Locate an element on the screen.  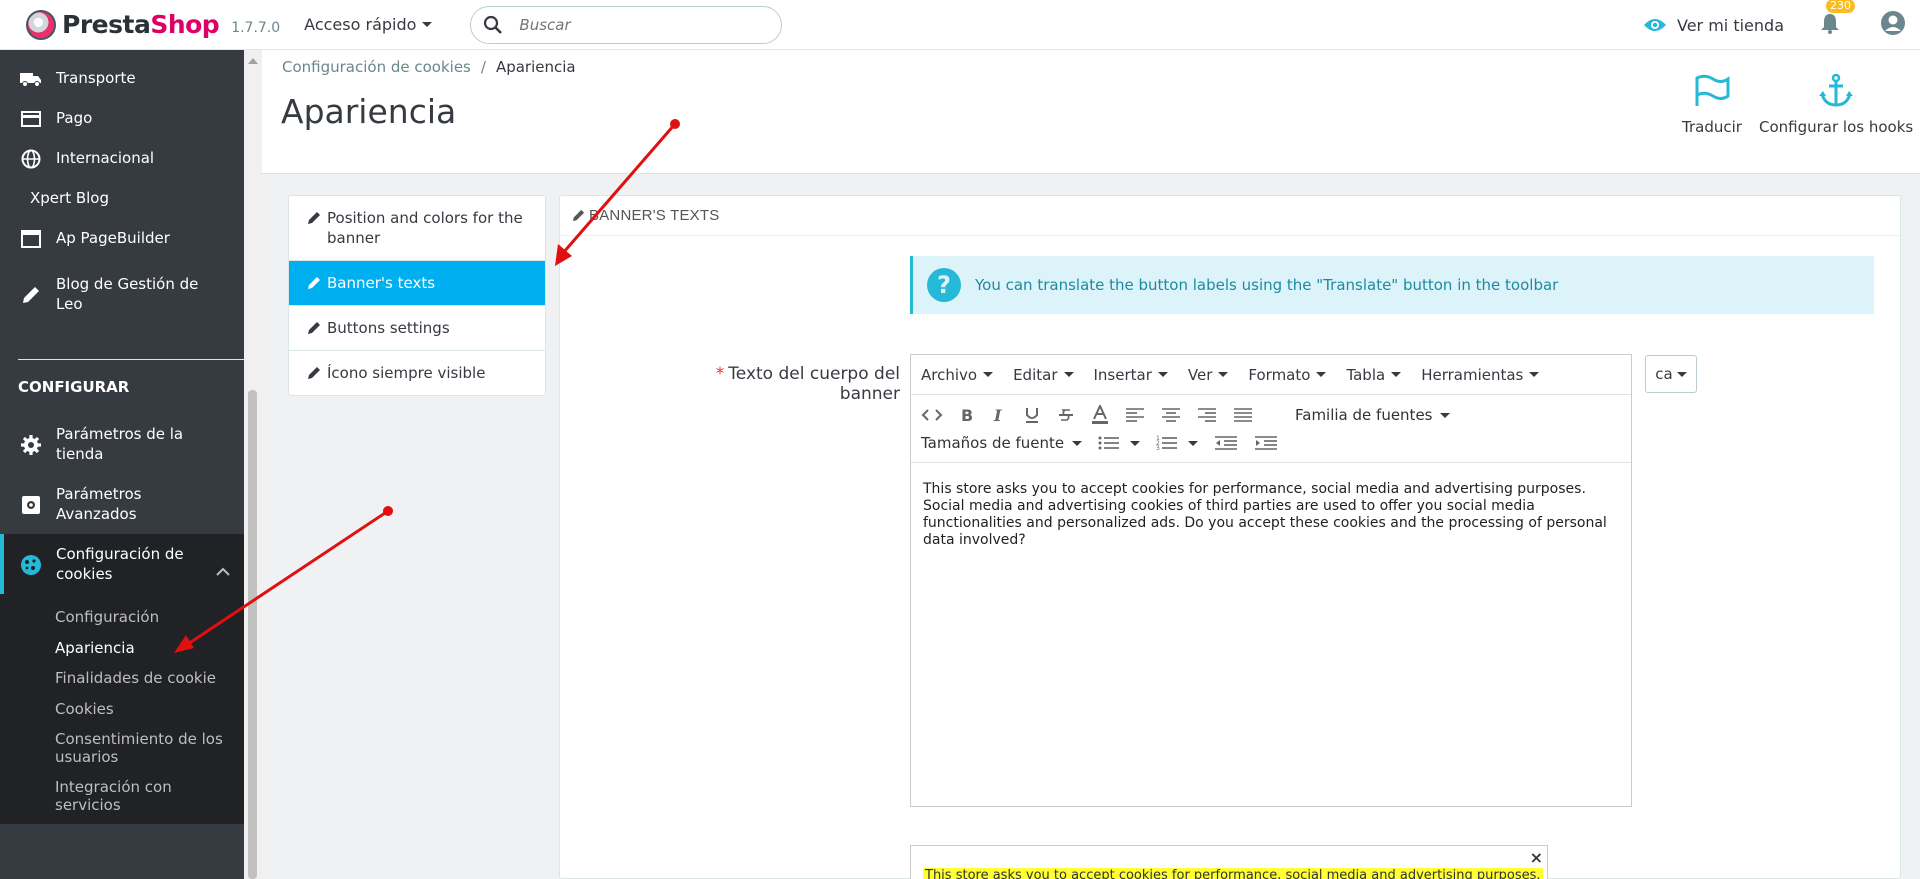
tab-icono-visible: Ícono siempre visible is located at coordinates (417, 373).